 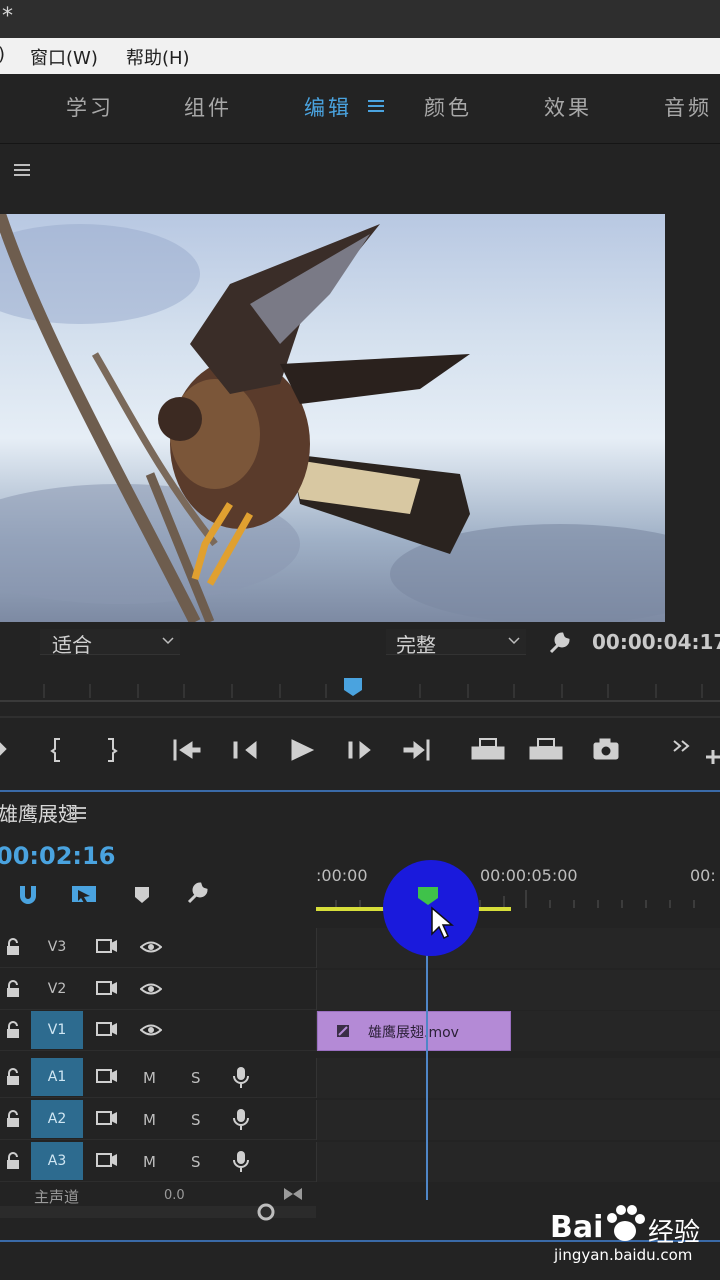 What do you see at coordinates (713, 757) in the screenshot?
I see `add-button-icon` at bounding box center [713, 757].